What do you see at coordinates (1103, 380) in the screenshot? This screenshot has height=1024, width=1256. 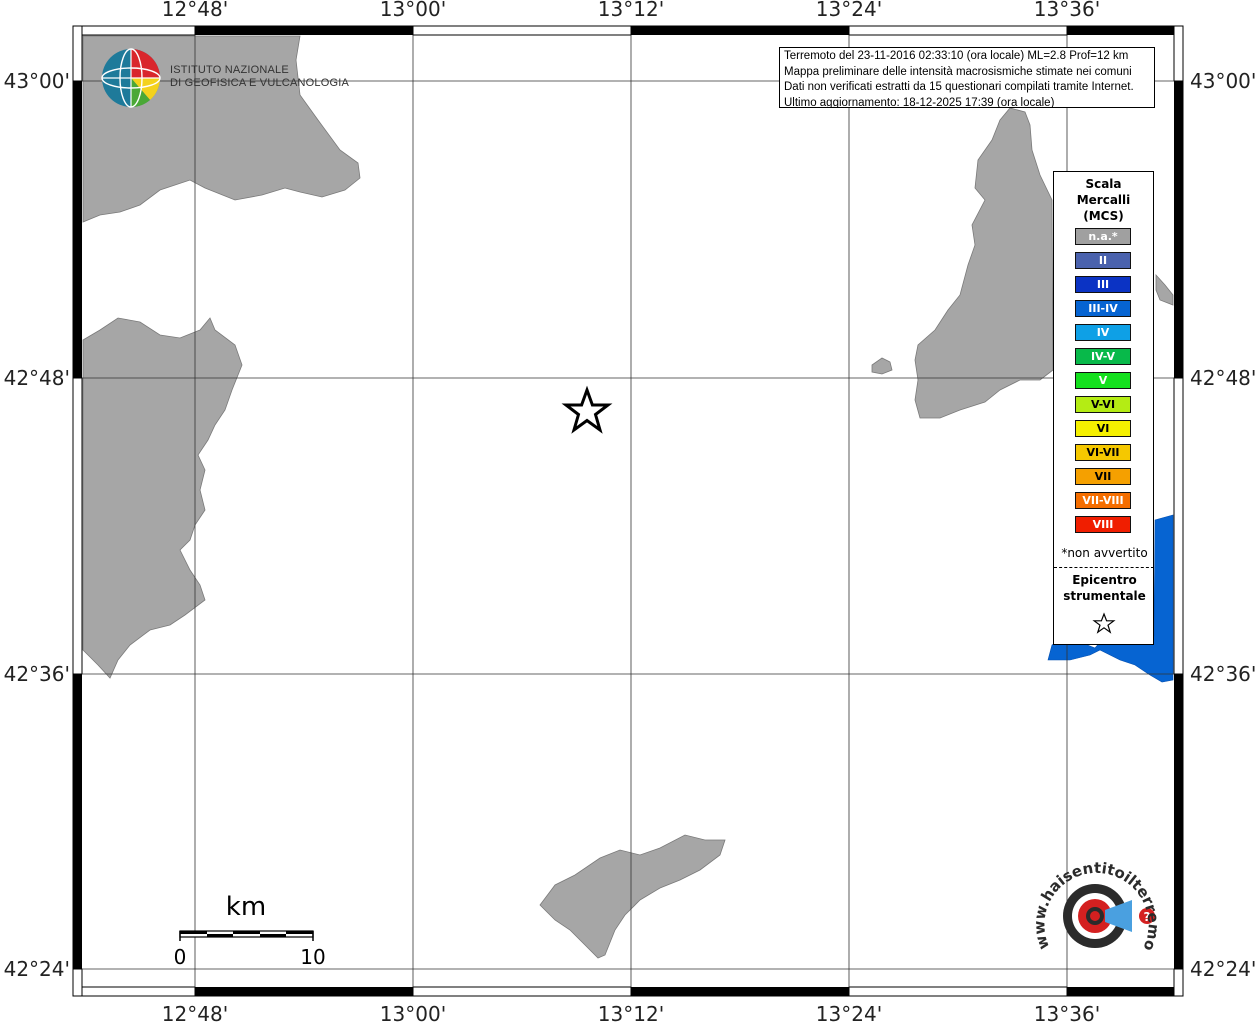 I see `legend-swatch-v: V` at bounding box center [1103, 380].